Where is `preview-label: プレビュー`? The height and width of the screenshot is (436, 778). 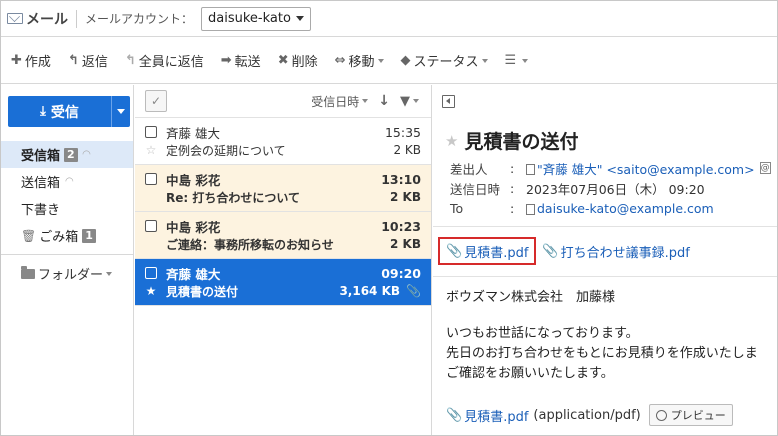 preview-label: プレビュー is located at coordinates (698, 415).